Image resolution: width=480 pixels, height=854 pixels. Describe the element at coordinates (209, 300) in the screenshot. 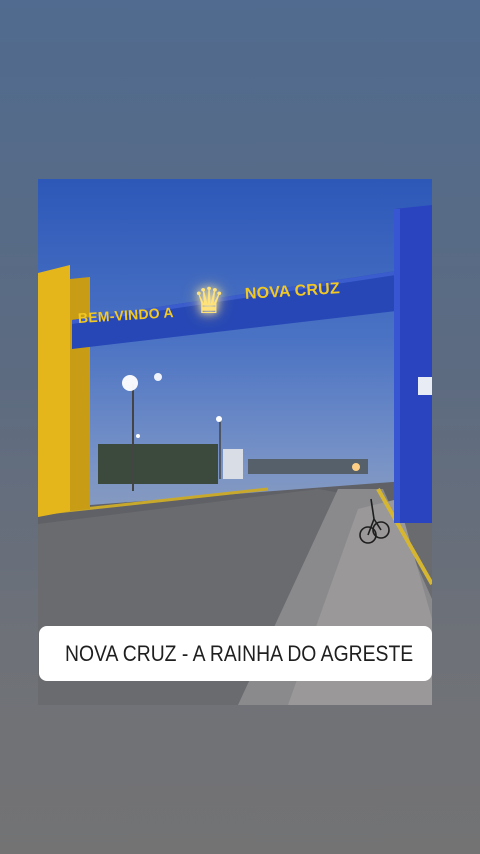

I see `crown-icon: ♛` at that location.